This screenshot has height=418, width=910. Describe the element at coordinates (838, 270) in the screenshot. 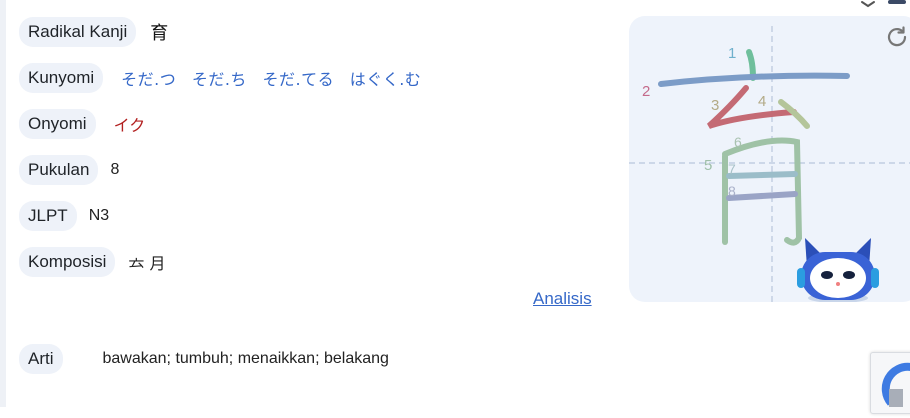

I see `robot-mascot-icon` at that location.